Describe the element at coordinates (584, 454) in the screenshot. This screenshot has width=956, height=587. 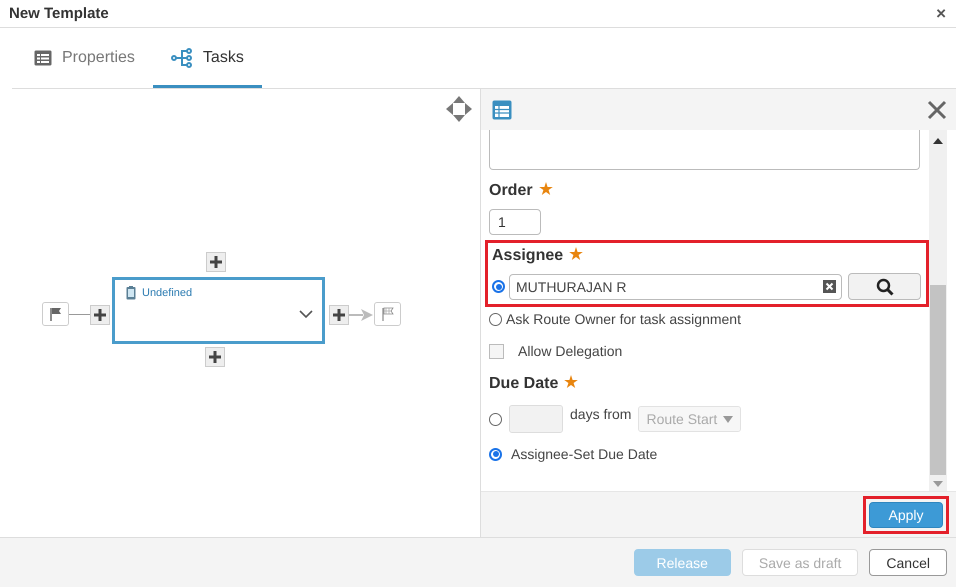
I see `option-label: Assignee-Set Due Date` at that location.